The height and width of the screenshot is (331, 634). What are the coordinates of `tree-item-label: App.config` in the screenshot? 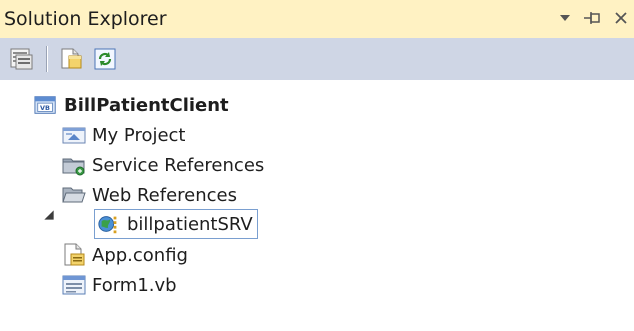 It's located at (140, 255).